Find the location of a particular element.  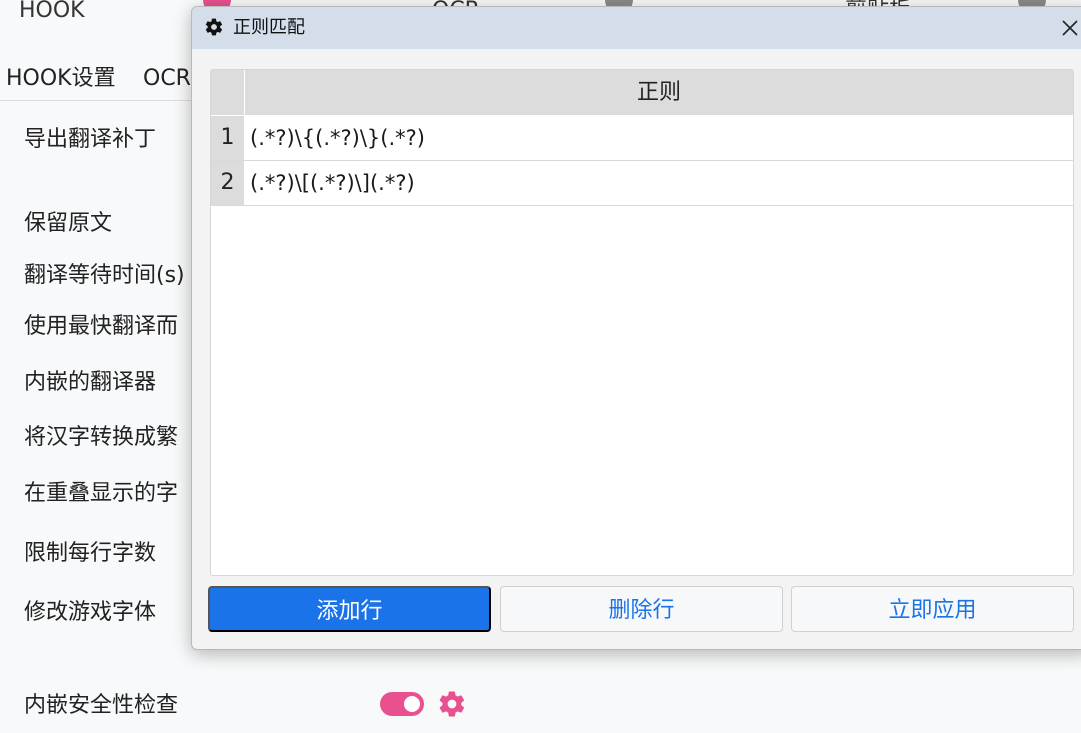

setting-traditional-chinese: 将汉字转换成繁 is located at coordinates (101, 437).